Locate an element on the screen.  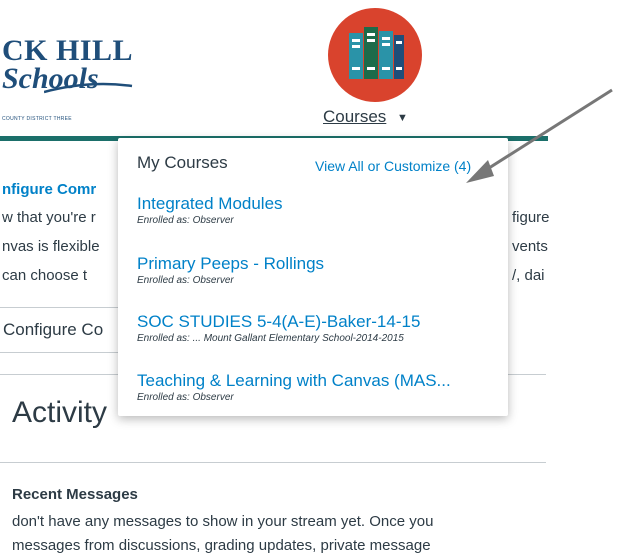
view-all-link: View All or Customize (4) is located at coordinates (393, 166).